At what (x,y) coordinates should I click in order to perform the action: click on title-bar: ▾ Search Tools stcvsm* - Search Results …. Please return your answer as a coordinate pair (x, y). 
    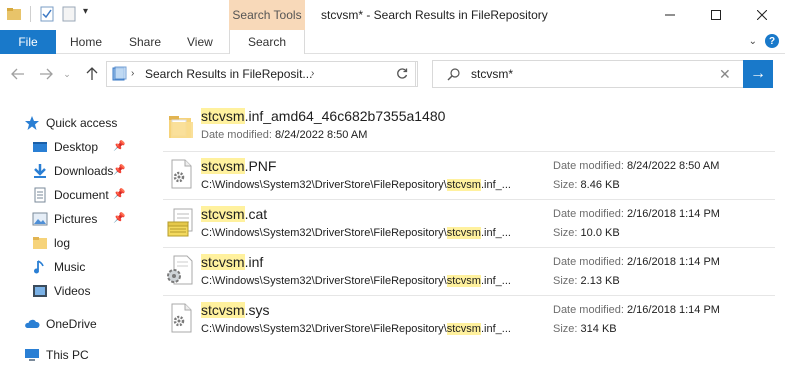
    Looking at the image, I should click on (392, 15).